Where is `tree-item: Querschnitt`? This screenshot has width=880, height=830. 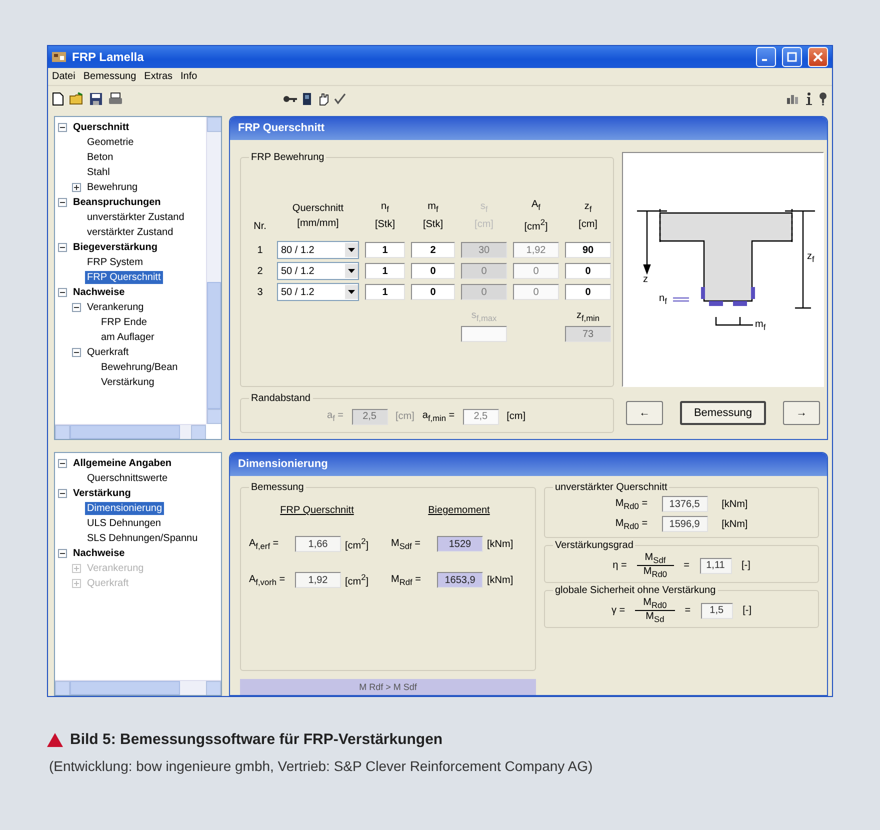 tree-item: Querschnitt is located at coordinates (101, 127).